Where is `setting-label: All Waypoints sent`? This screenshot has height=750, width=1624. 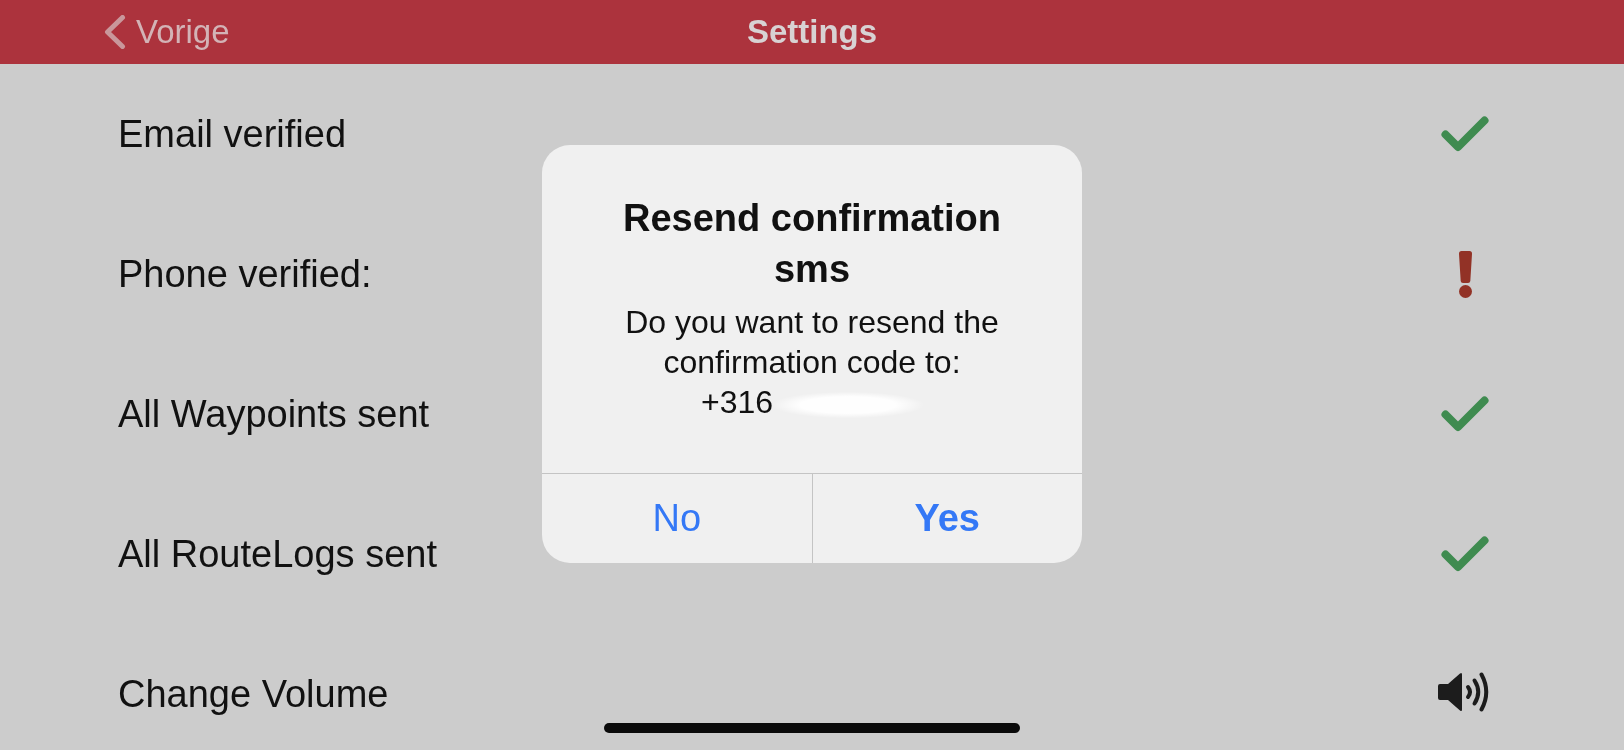
setting-label: All Waypoints sent is located at coordinates (274, 414).